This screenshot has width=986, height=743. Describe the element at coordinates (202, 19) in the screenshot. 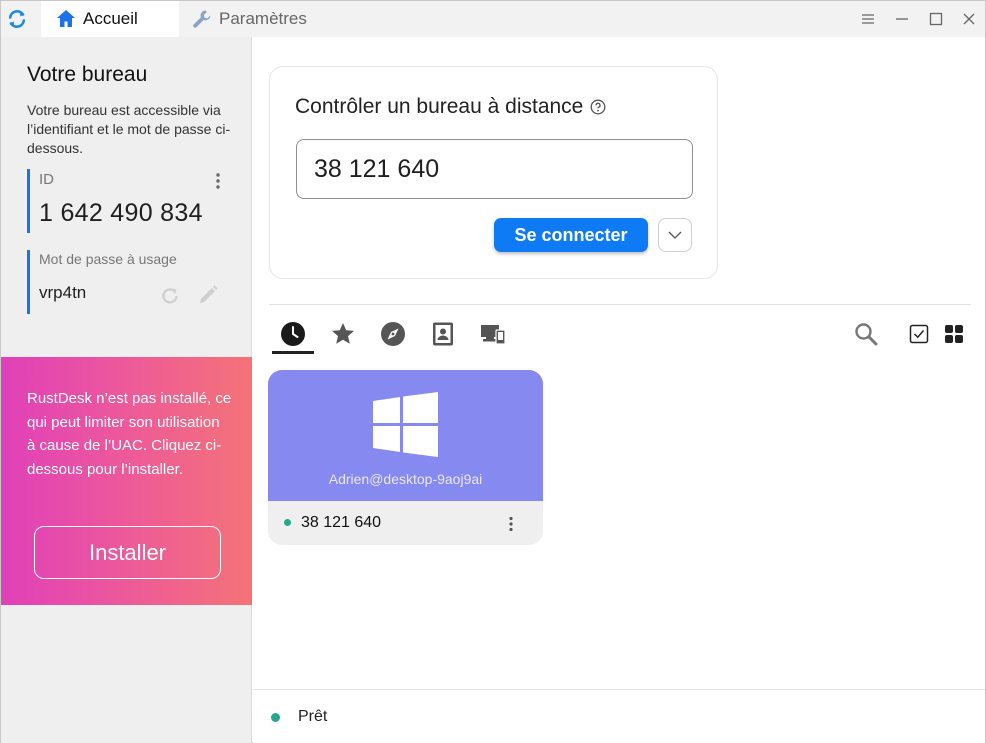

I see `wrench-icon` at that location.